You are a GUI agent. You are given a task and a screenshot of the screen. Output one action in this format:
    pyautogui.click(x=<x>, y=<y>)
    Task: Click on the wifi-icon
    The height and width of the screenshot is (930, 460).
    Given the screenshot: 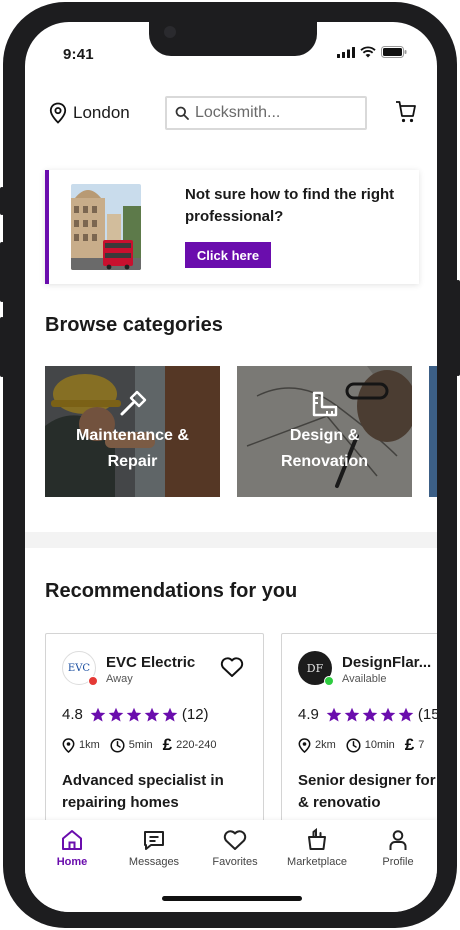 What is the action you would take?
    pyautogui.click(x=368, y=52)
    